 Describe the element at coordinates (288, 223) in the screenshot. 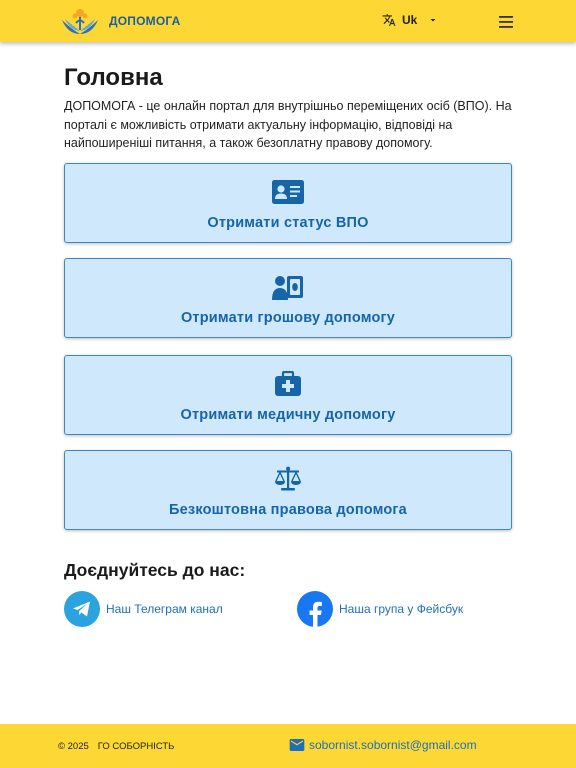

I see `card-label: Отримати статус ВПО` at that location.